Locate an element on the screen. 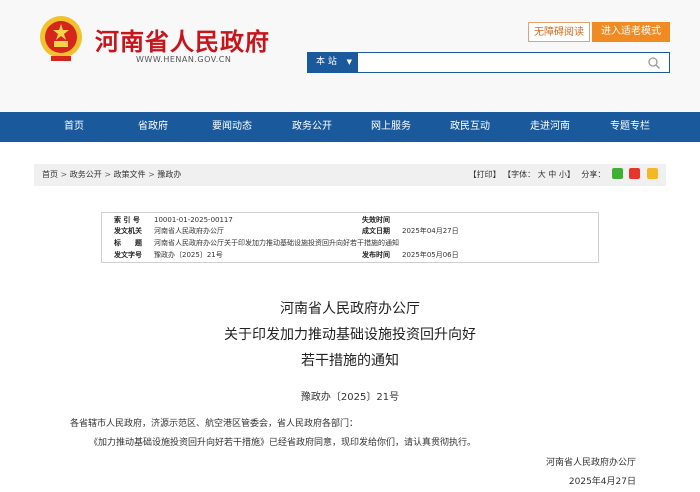 The width and height of the screenshot is (700, 492). meta-docno-value: 豫政办〔2025〕21号 is located at coordinates (188, 255).